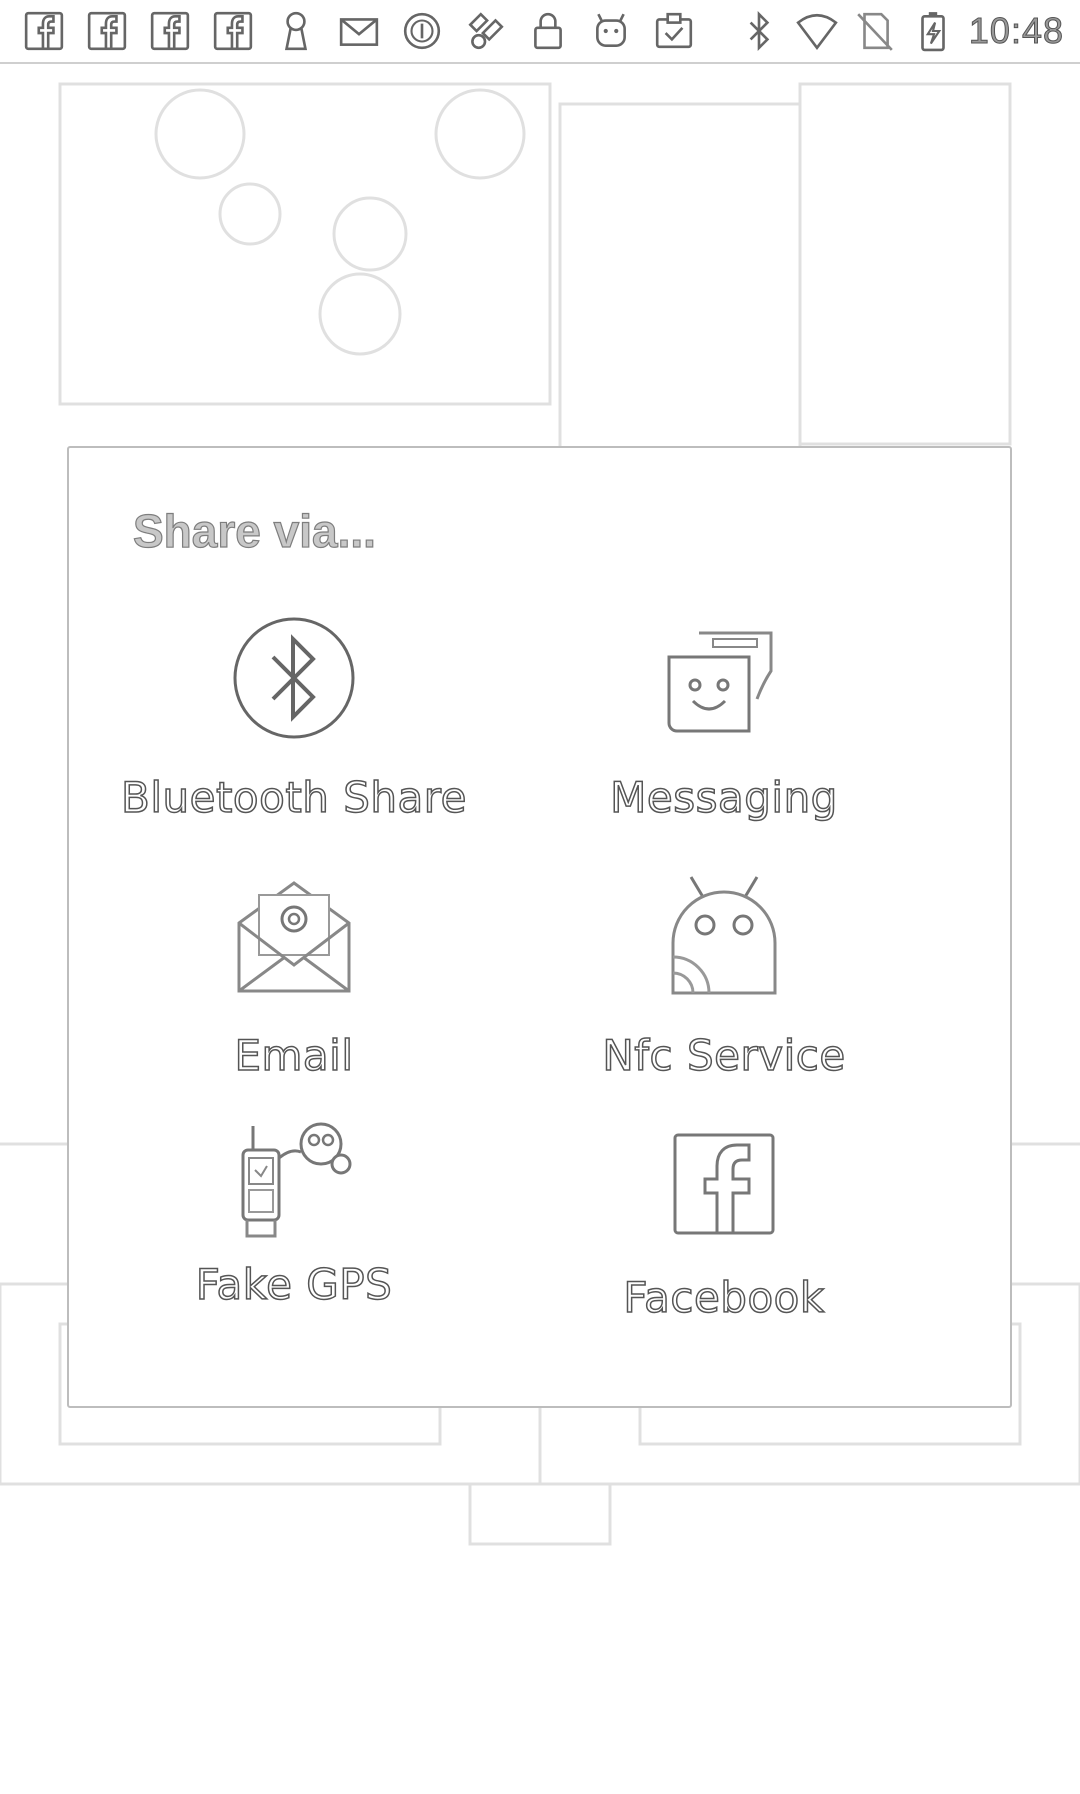 The image size is (1080, 1794). Describe the element at coordinates (900, 31) in the screenshot. I see `system-icons: 10:48` at that location.